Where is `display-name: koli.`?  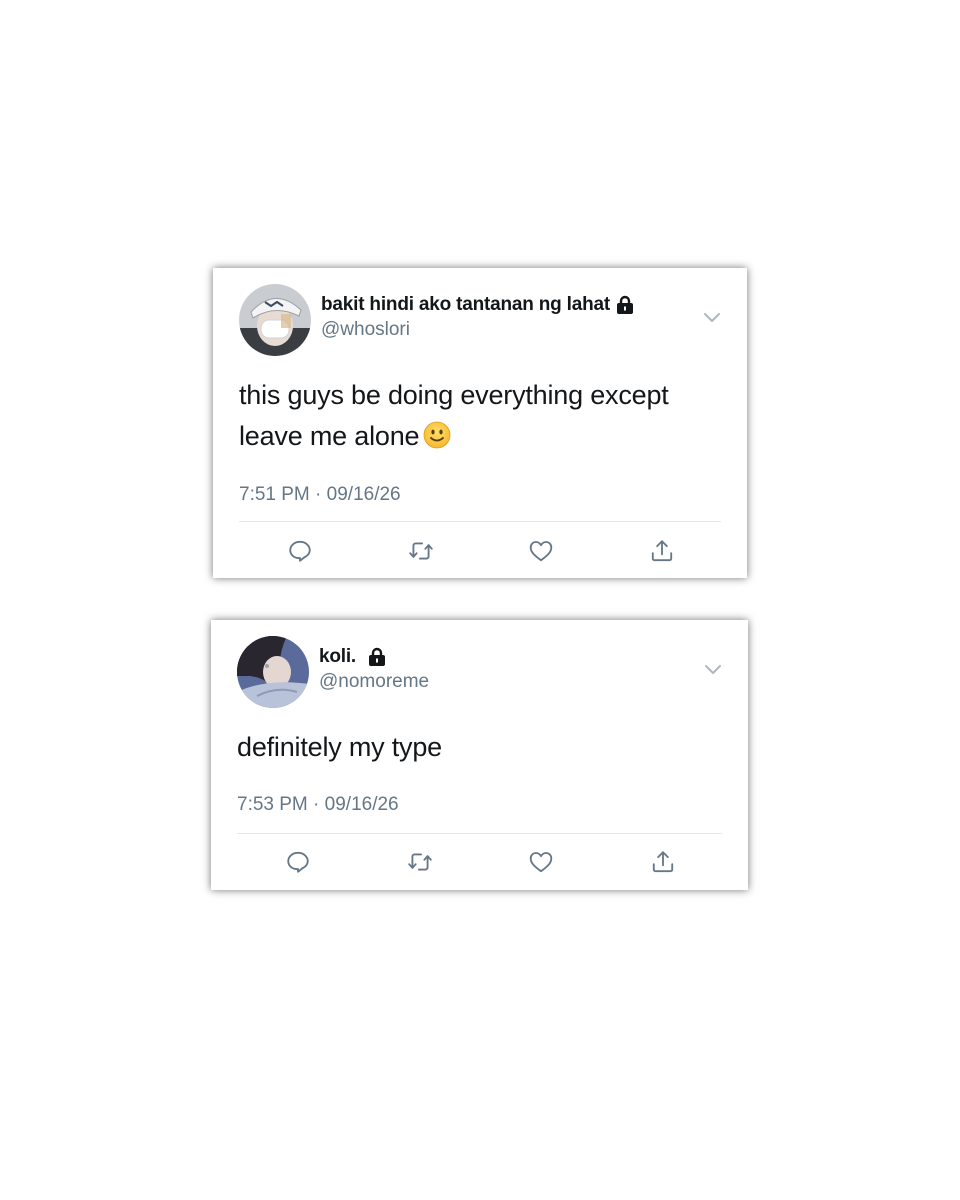
display-name: koli. is located at coordinates (337, 657).